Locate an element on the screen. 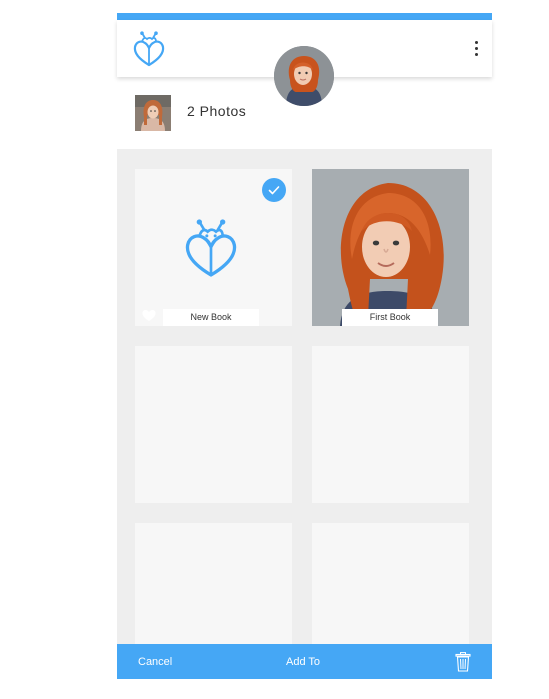 Image resolution: width=549 pixels, height=699 pixels. album-cover-child-photo is located at coordinates (390, 247).